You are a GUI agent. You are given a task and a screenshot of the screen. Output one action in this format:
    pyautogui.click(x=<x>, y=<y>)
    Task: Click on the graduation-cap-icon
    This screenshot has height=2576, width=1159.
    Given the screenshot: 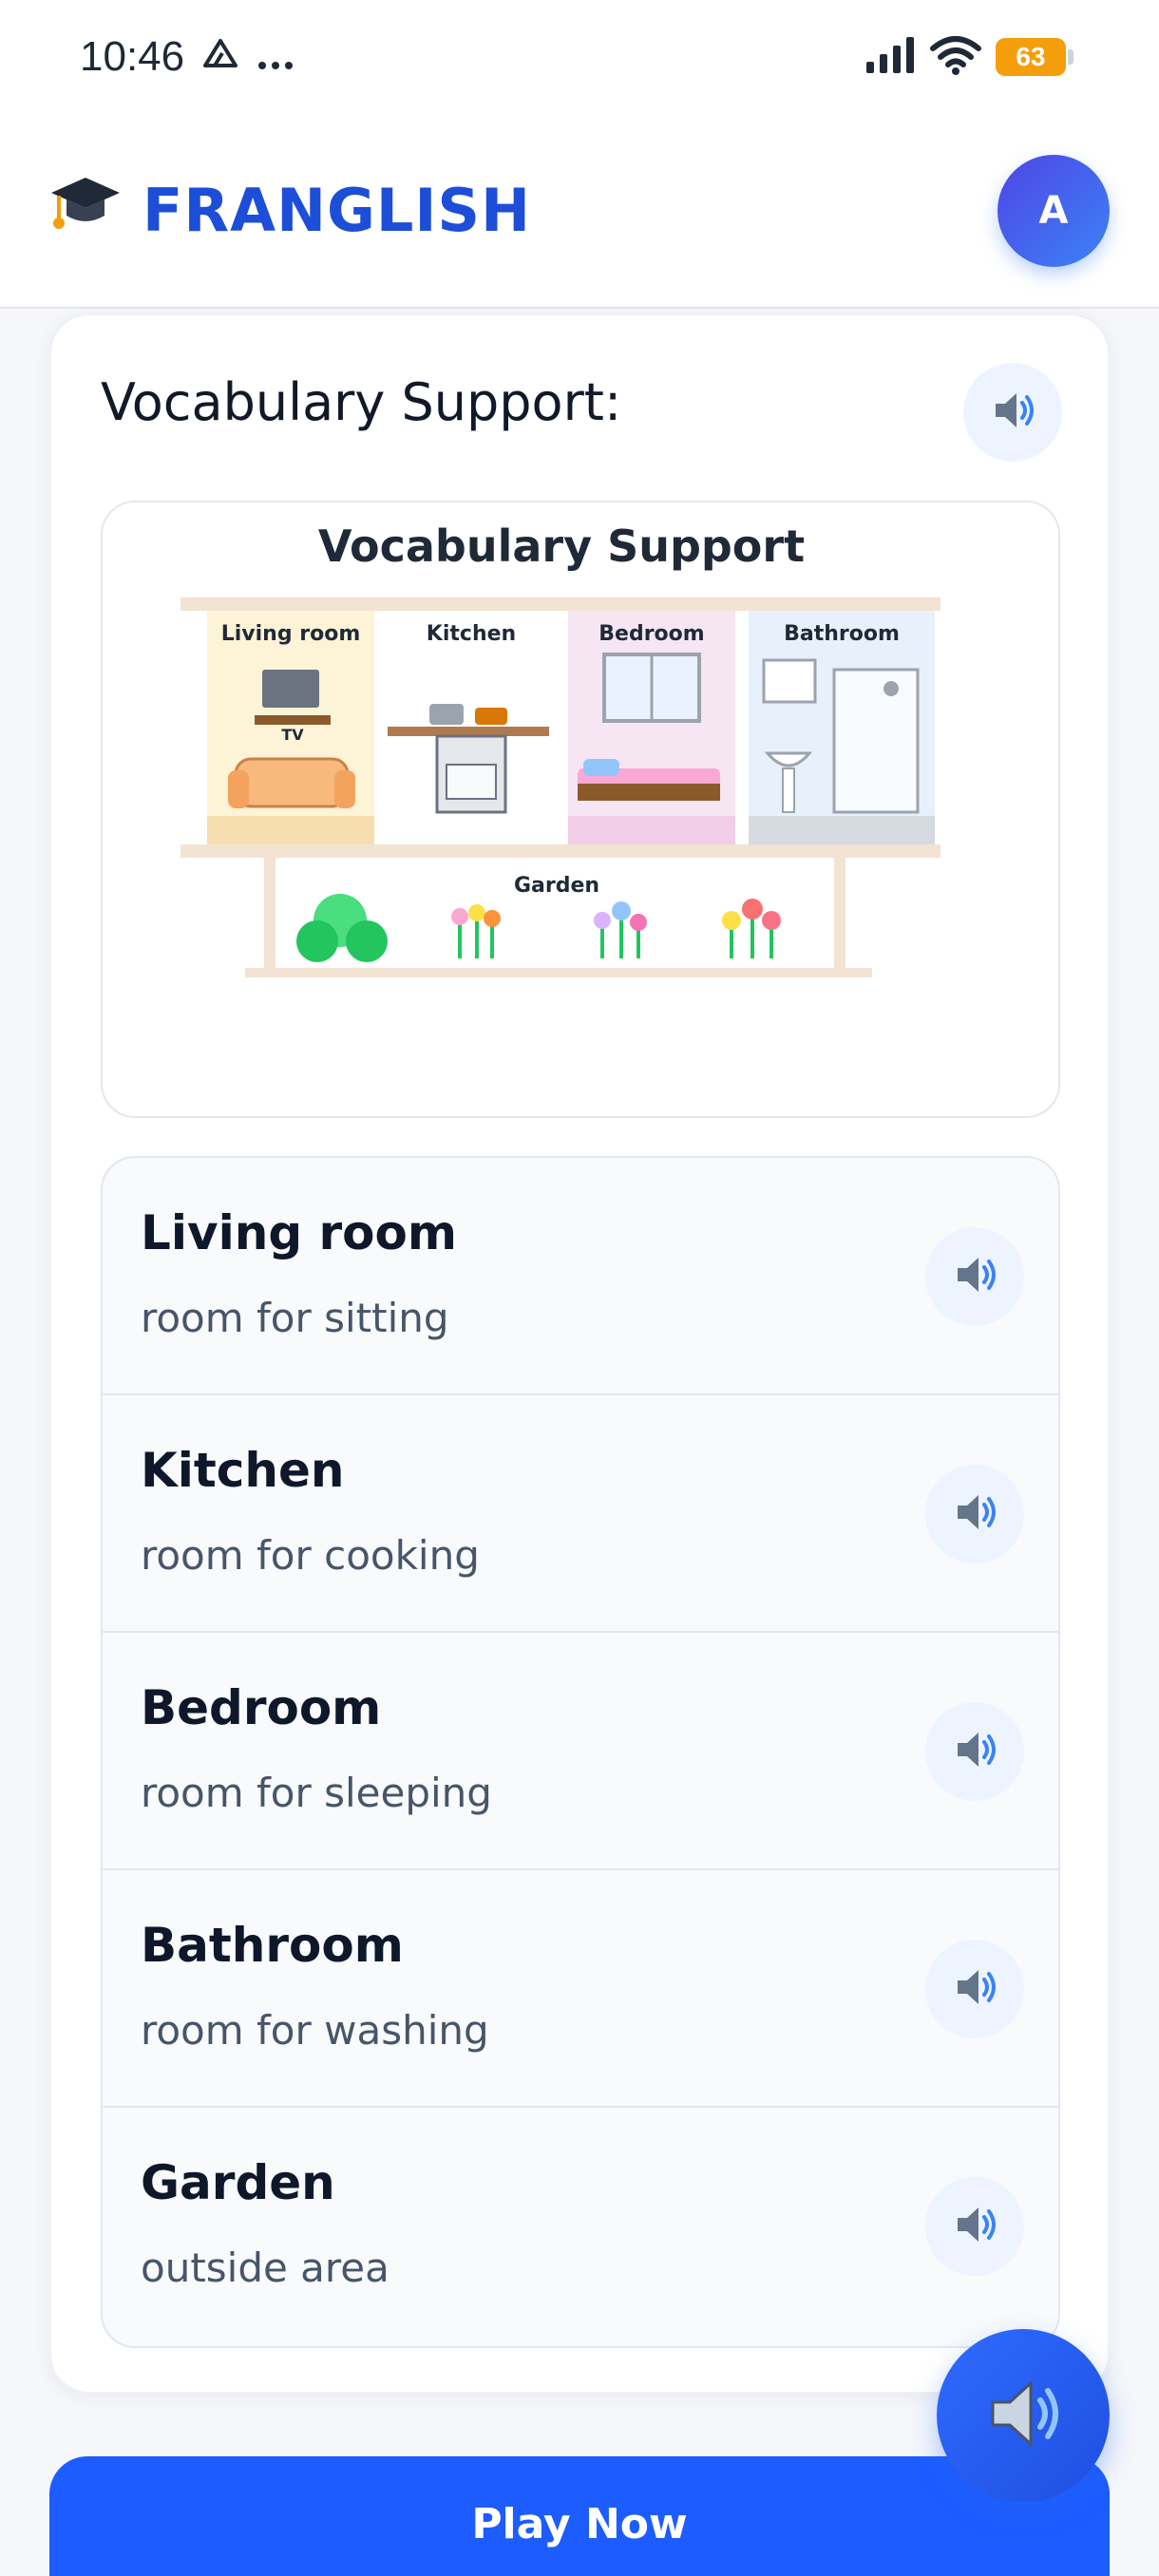 What is the action you would take?
    pyautogui.click(x=85, y=211)
    